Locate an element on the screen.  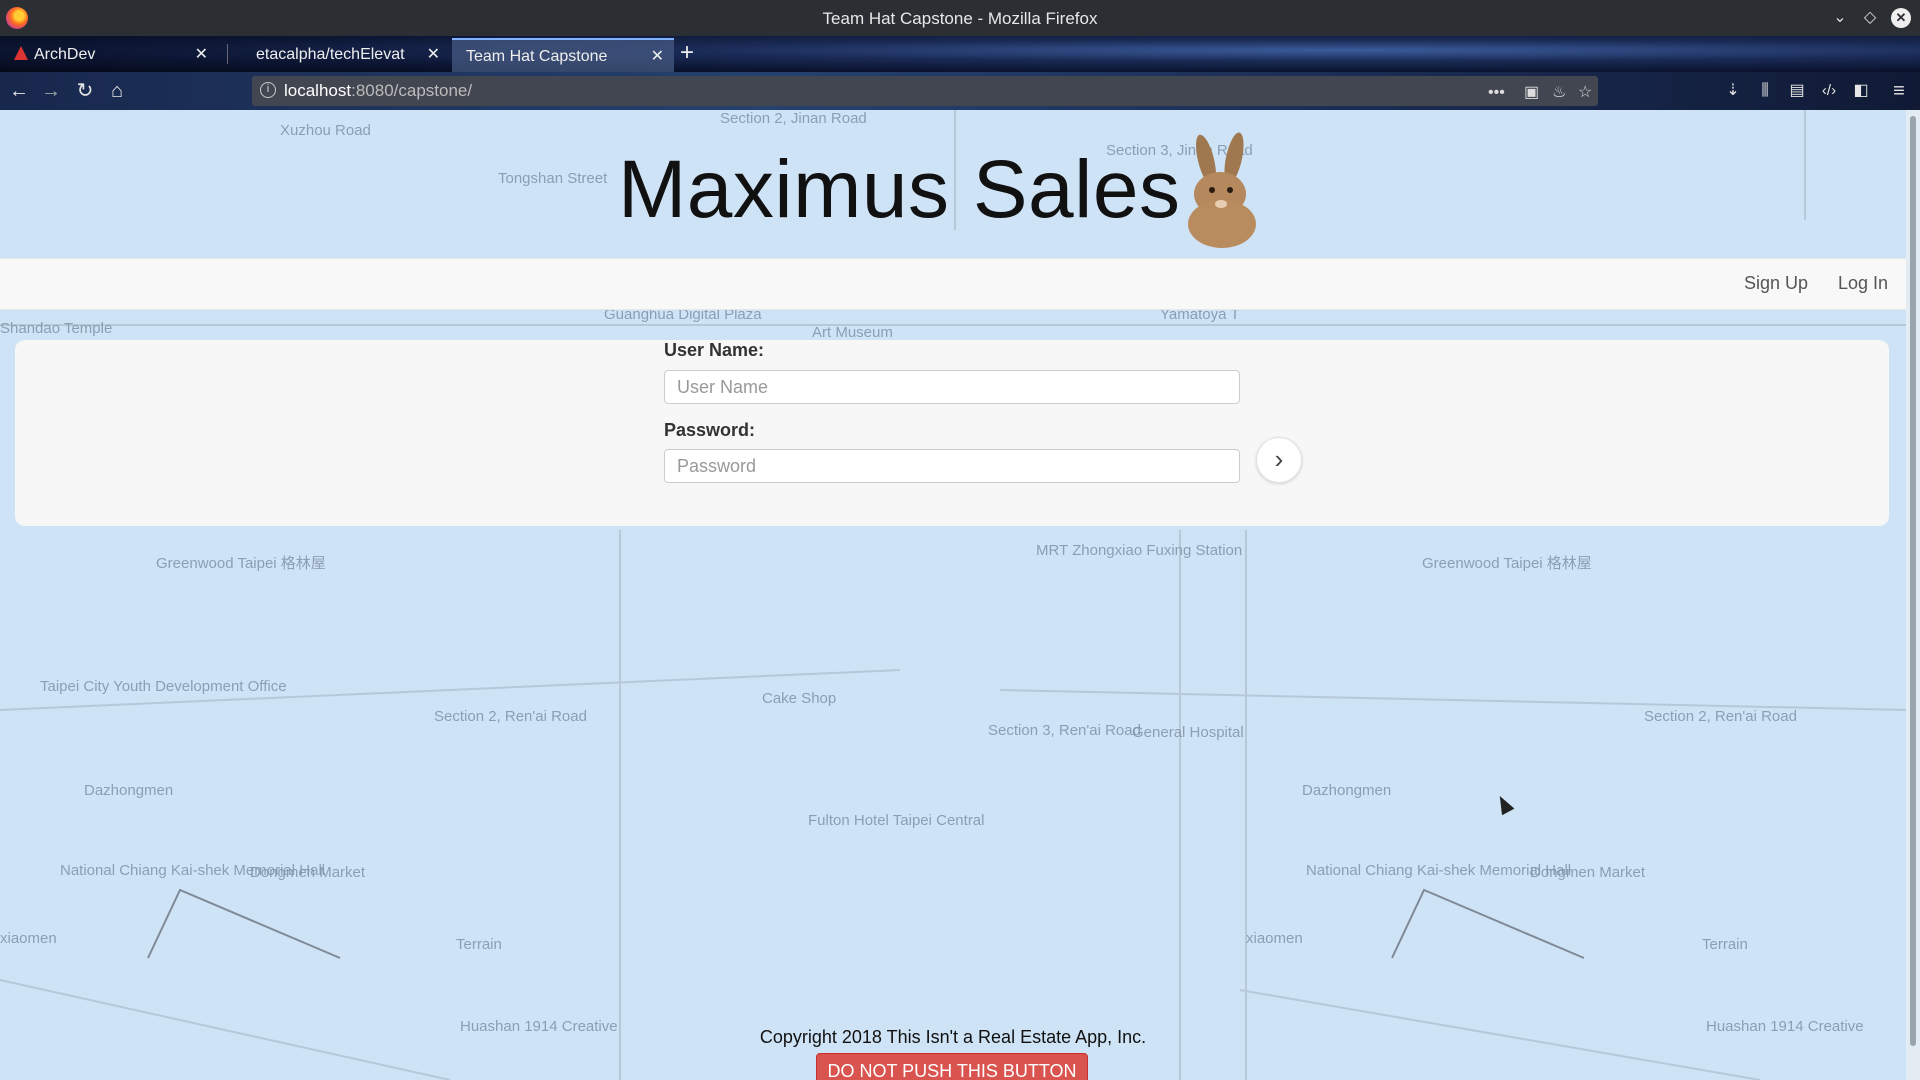
map-label: Section 3, Ren'ai Road is located at coordinates (1064, 730).